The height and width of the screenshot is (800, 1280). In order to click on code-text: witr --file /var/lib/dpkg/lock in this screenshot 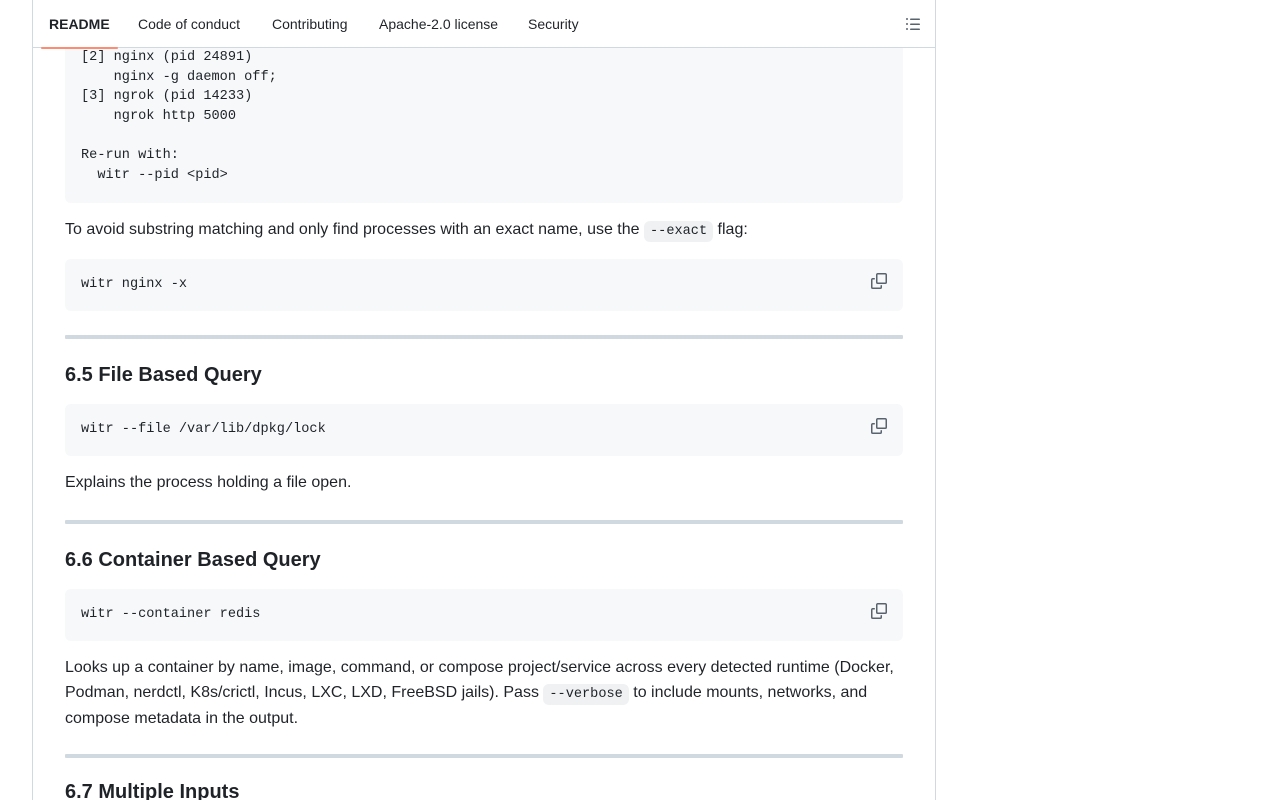, I will do `click(203, 429)`.